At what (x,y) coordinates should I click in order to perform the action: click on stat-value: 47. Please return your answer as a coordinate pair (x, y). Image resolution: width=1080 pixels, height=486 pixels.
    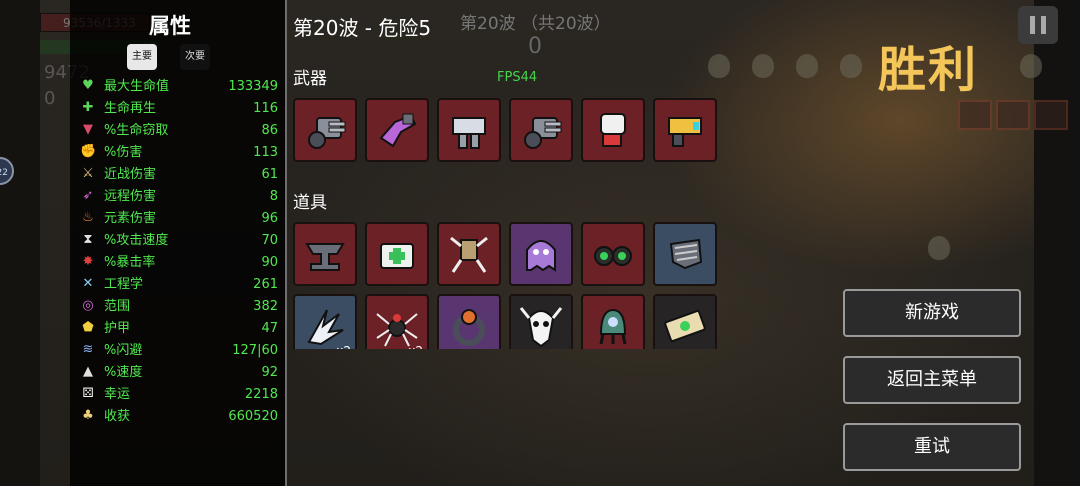
    Looking at the image, I should click on (269, 328).